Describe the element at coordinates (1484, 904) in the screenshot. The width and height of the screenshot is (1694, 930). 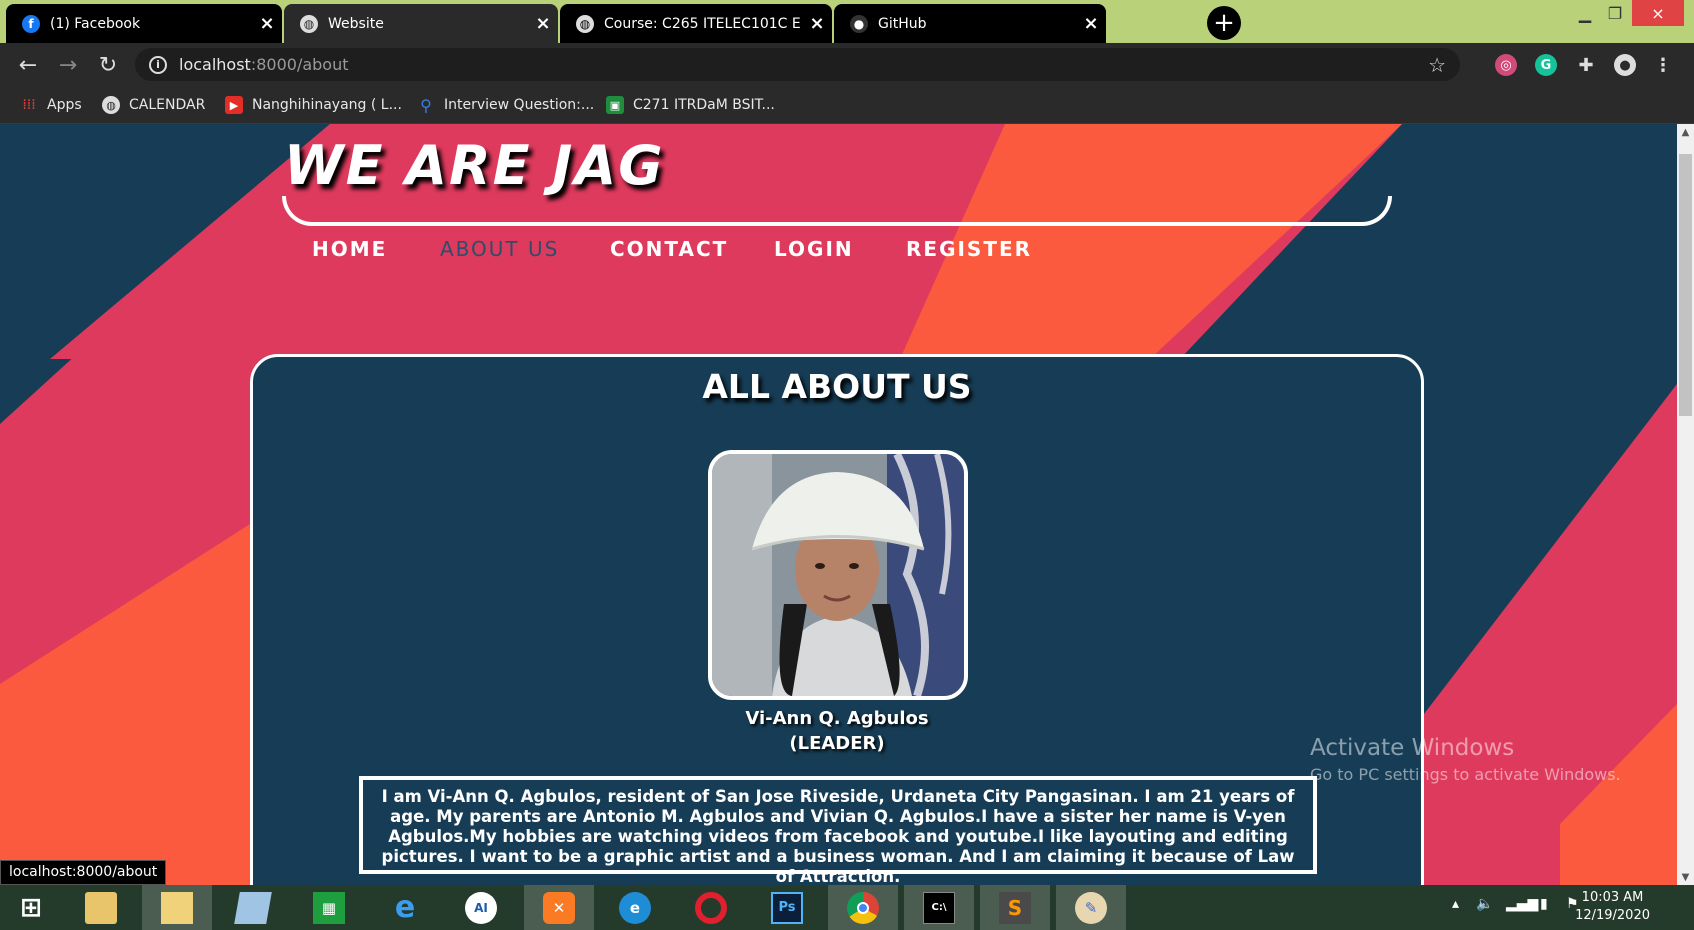
I see `volume-icon: 🔈` at that location.